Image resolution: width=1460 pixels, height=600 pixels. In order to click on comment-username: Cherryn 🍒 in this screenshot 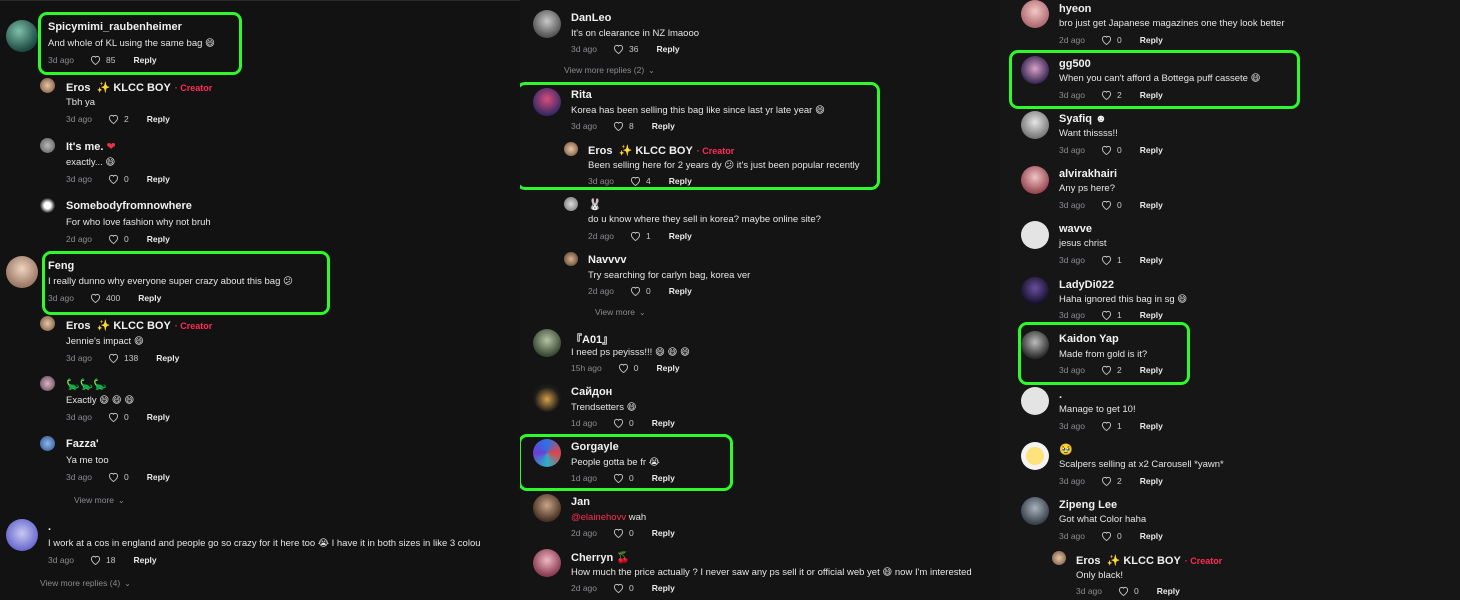, I will do `click(600, 557)`.